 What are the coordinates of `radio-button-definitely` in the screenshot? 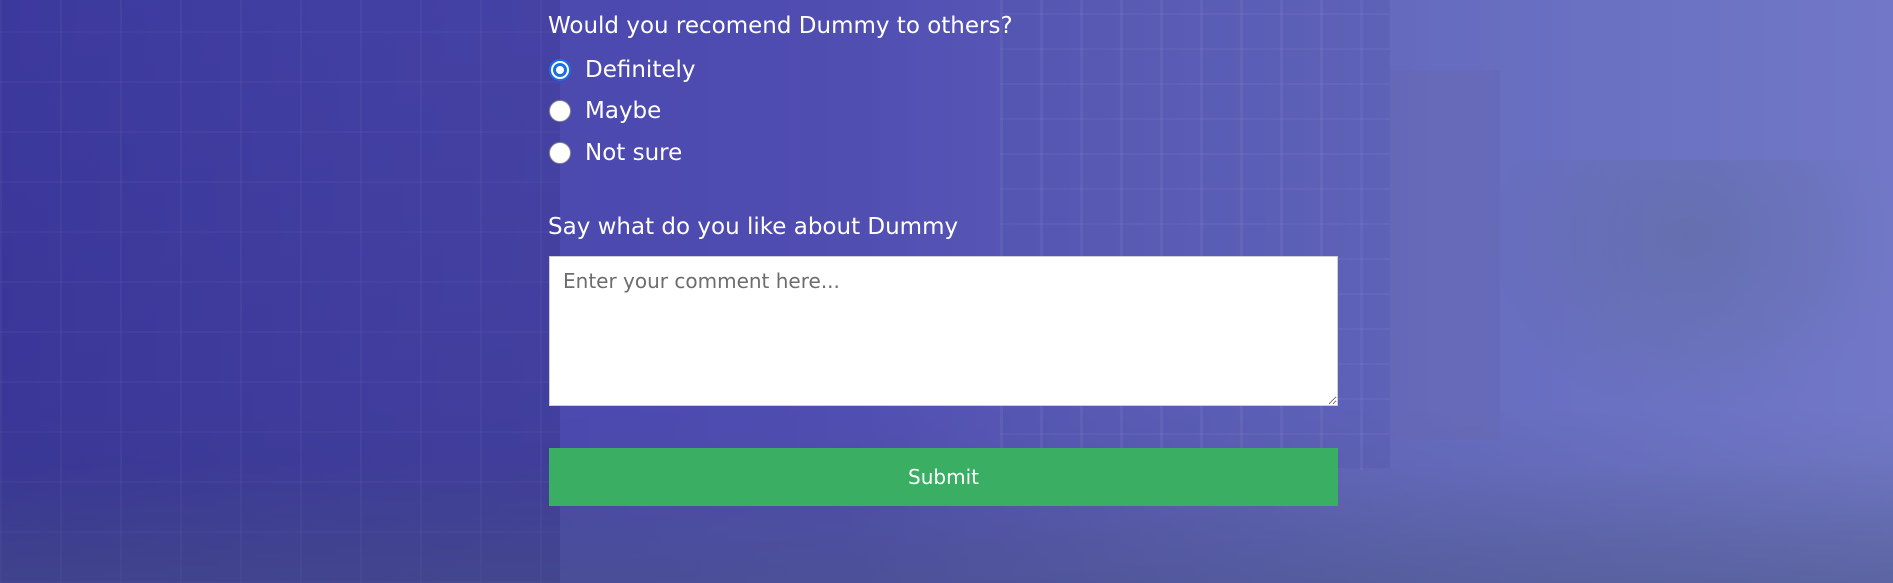 It's located at (560, 70).